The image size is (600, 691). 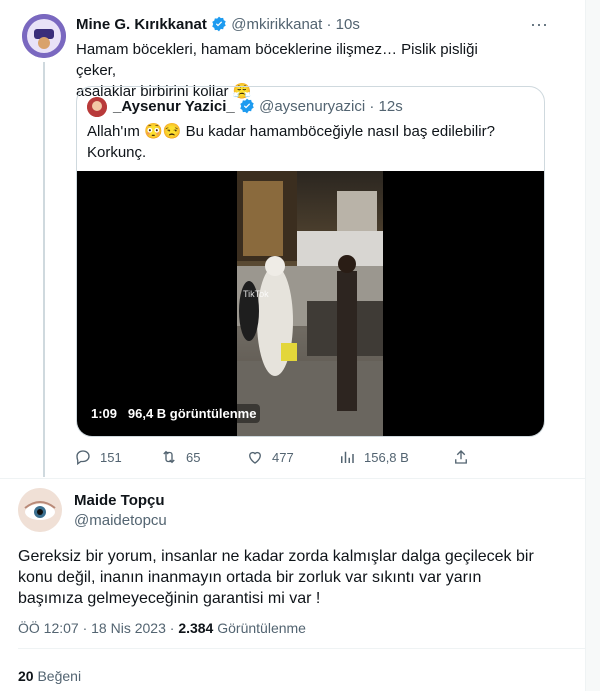 What do you see at coordinates (120, 520) in the screenshot?
I see `reply-author-handle: @maidetopcu` at bounding box center [120, 520].